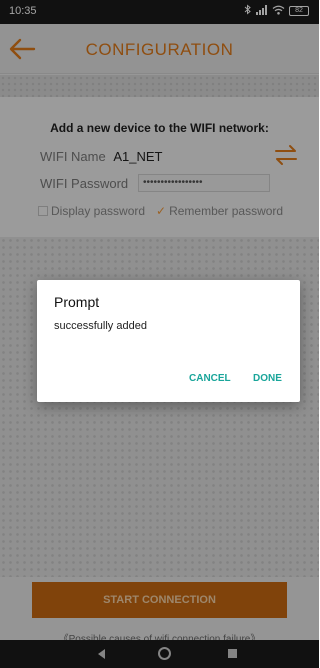  I want to click on dialog-message: successfully added, so click(100, 326).